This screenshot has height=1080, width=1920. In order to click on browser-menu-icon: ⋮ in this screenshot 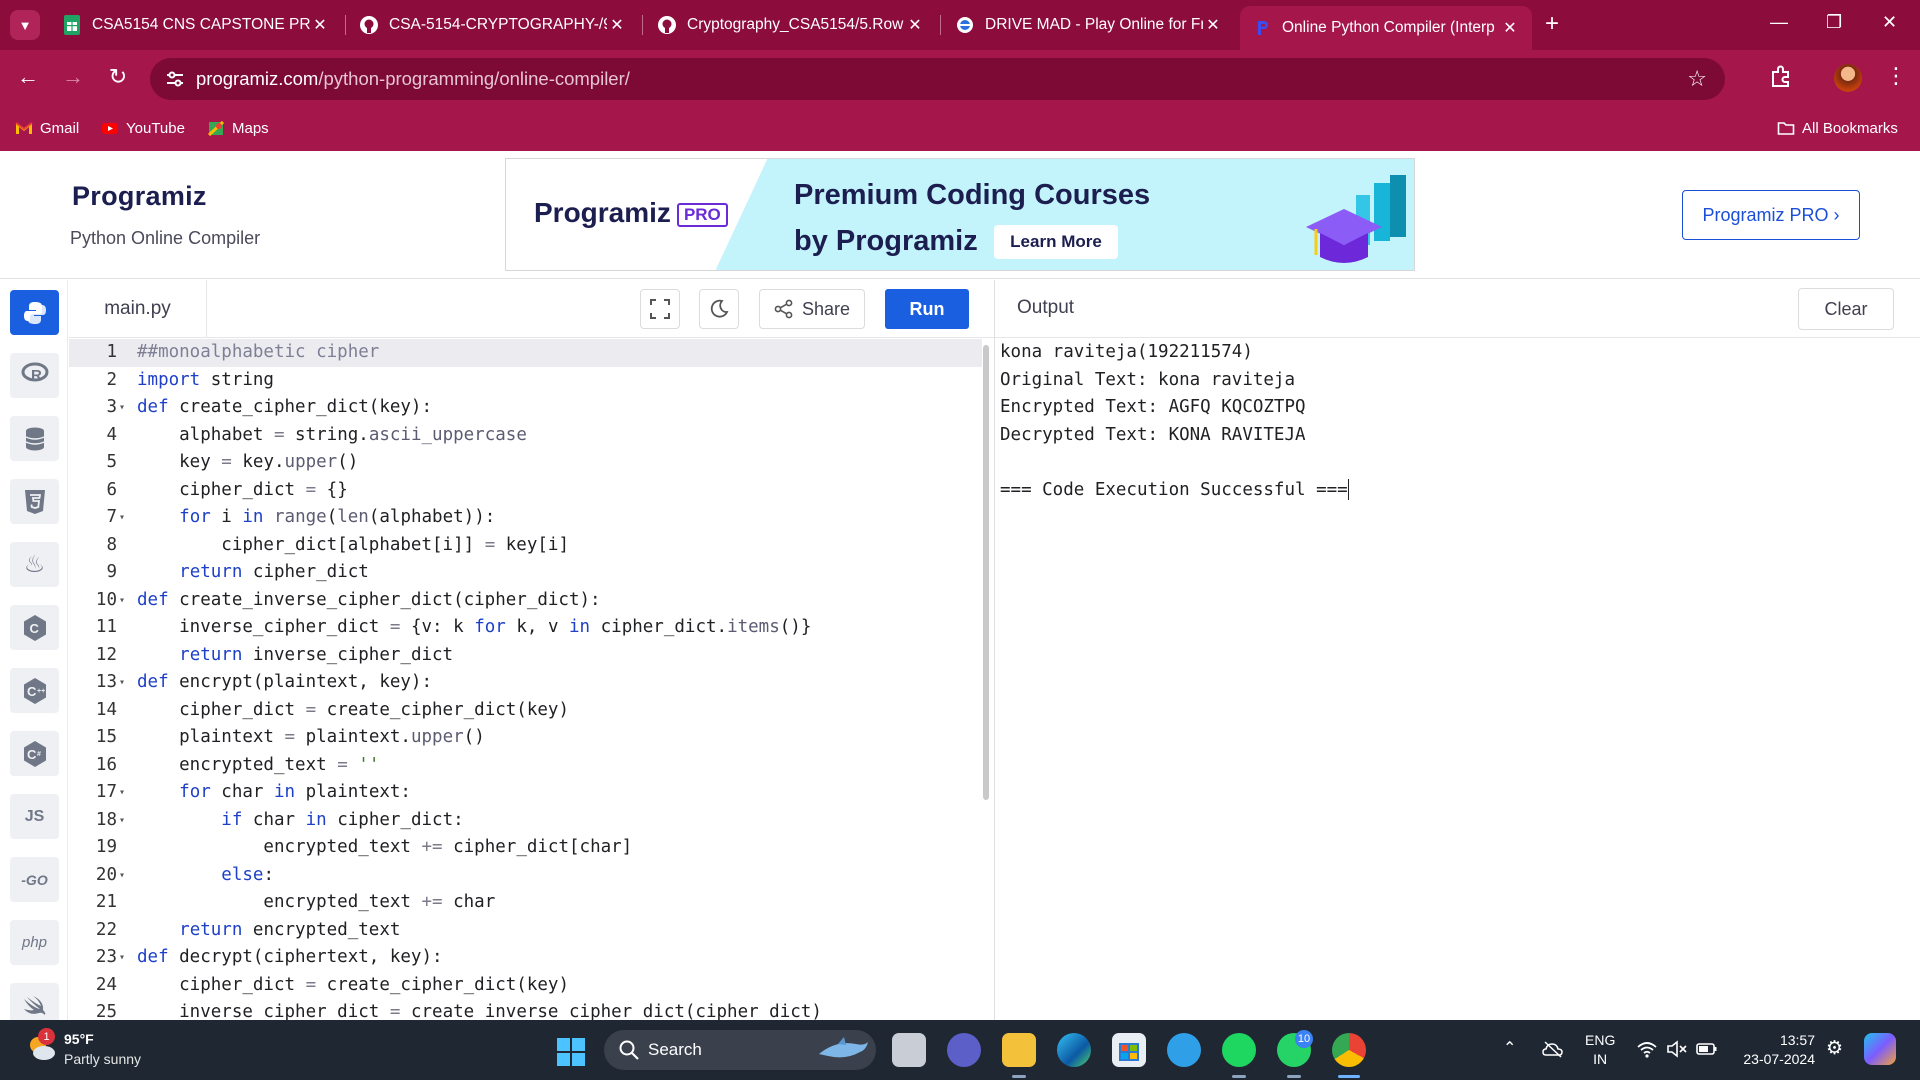, I will do `click(1896, 76)`.